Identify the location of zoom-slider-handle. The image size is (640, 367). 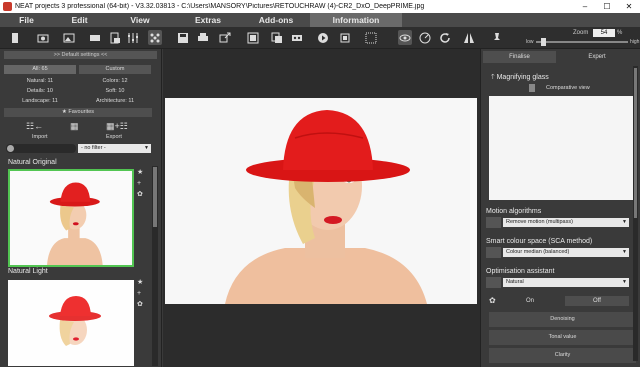
(543, 42).